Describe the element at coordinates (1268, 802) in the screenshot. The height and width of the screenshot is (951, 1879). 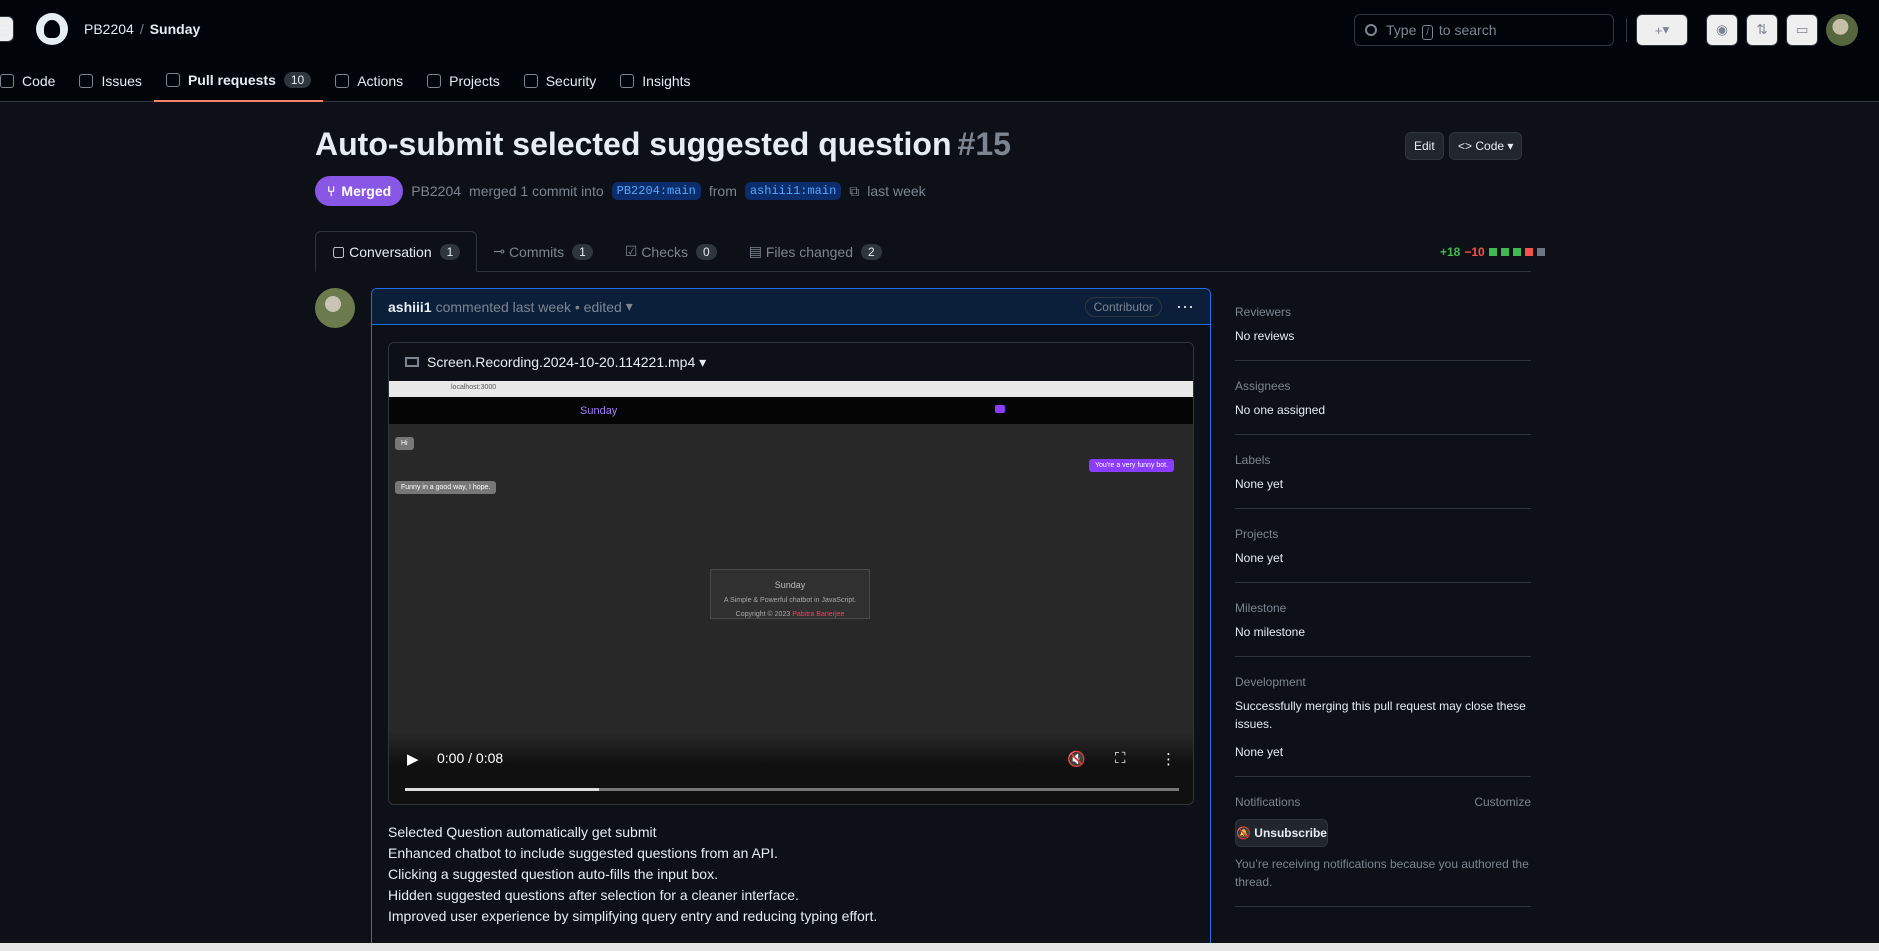
I see `notifications-label: Notifications` at that location.